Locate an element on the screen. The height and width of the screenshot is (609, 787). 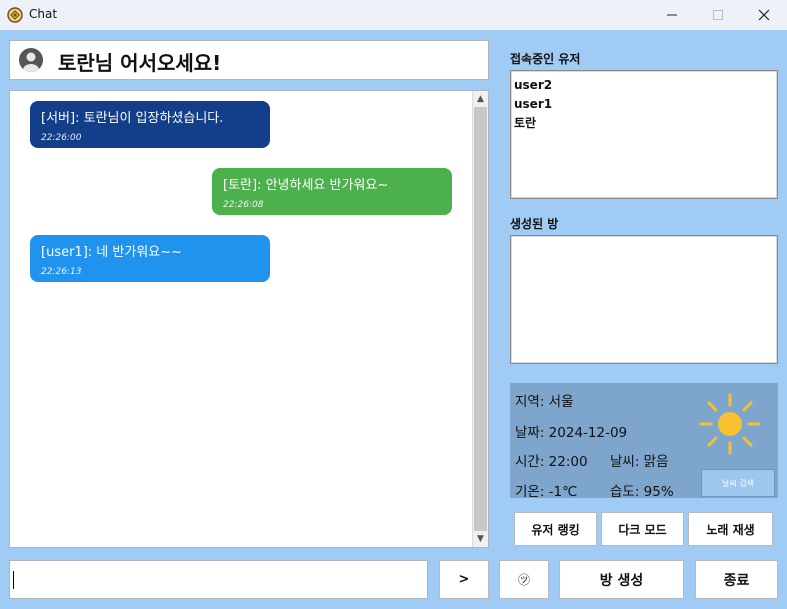
exit-button: 종료 is located at coordinates (736, 579).